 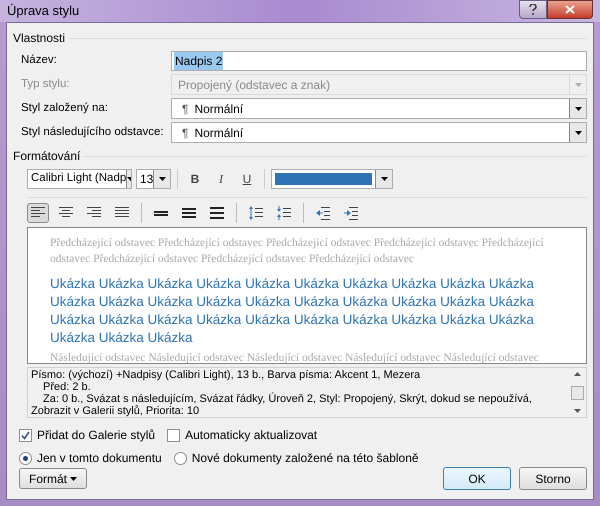 I want to click on description-text: Před: 2 b., so click(x=67, y=387).